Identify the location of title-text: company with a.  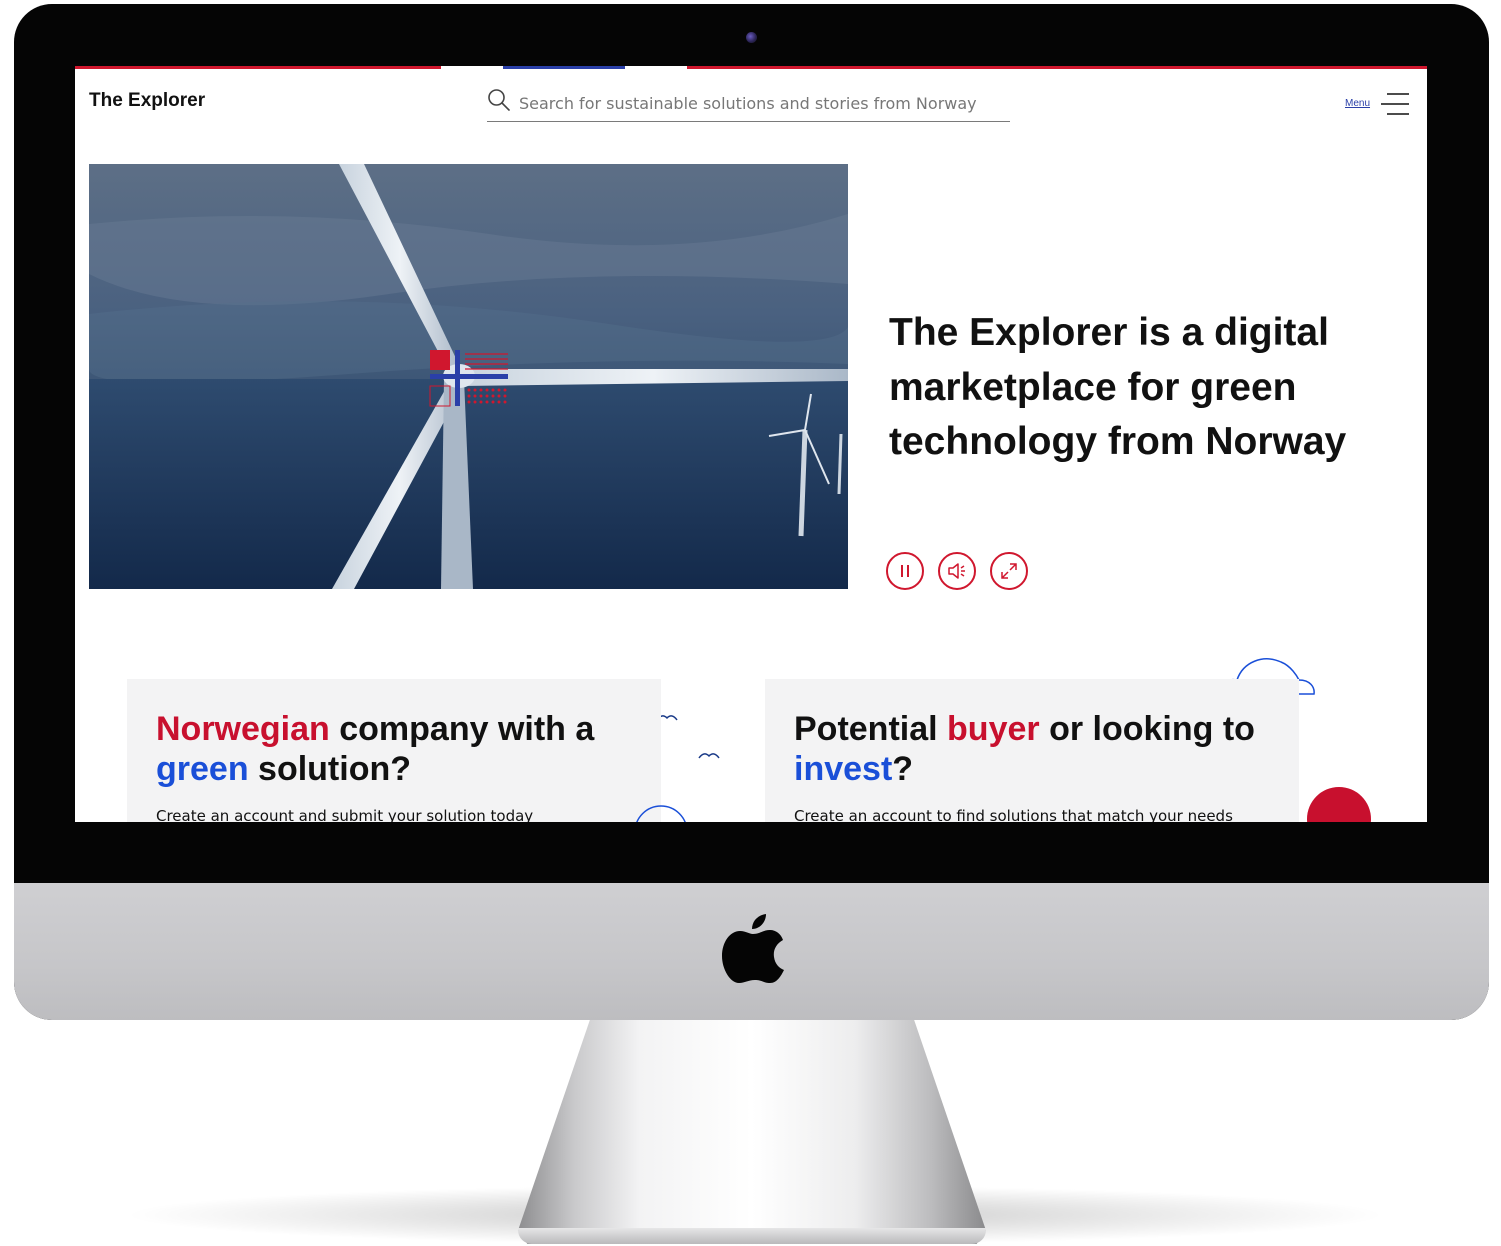
(462, 729).